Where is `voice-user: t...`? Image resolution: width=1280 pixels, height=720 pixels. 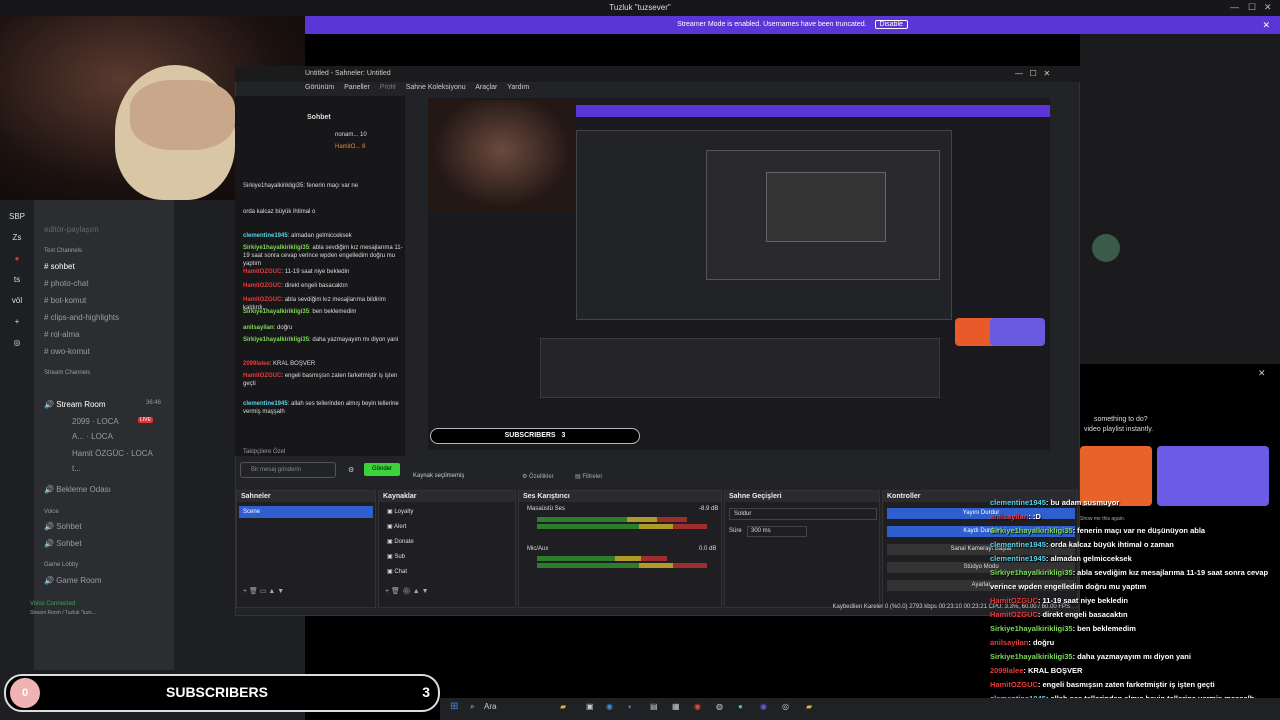 voice-user: t... is located at coordinates (76, 468).